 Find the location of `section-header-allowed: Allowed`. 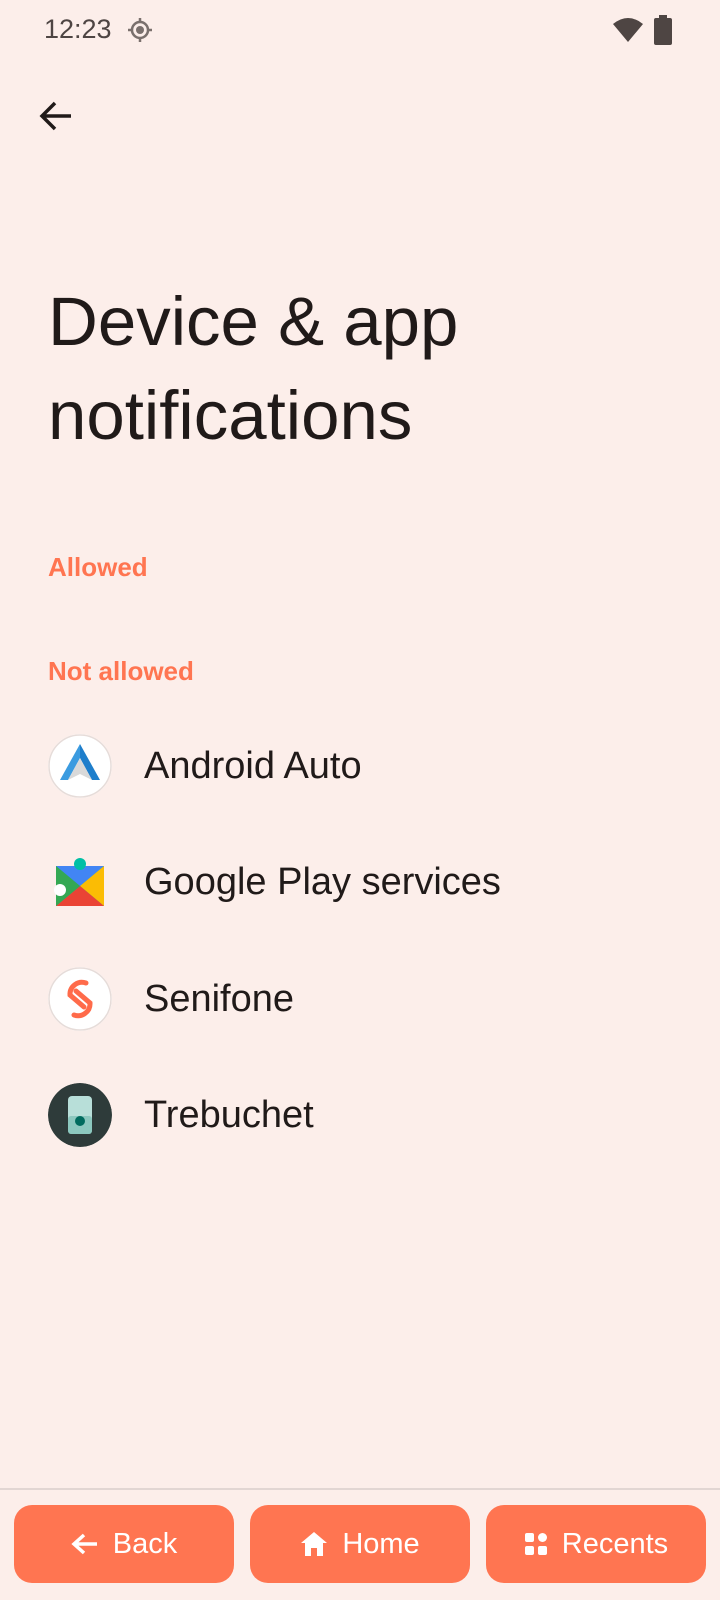

section-header-allowed: Allowed is located at coordinates (98, 567).